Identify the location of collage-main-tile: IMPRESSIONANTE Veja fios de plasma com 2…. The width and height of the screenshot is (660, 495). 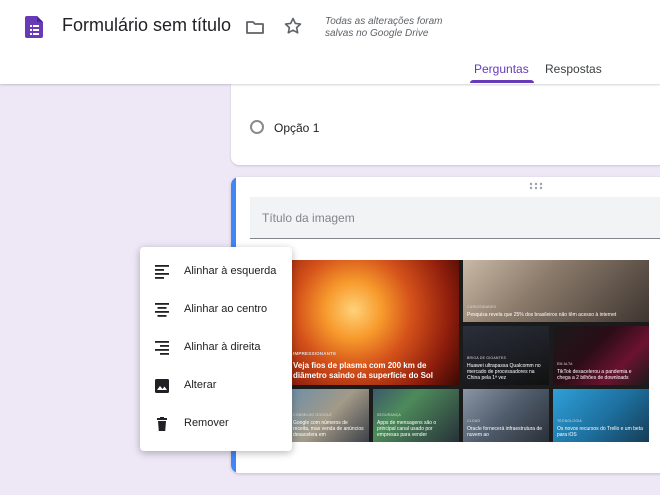
(374, 322).